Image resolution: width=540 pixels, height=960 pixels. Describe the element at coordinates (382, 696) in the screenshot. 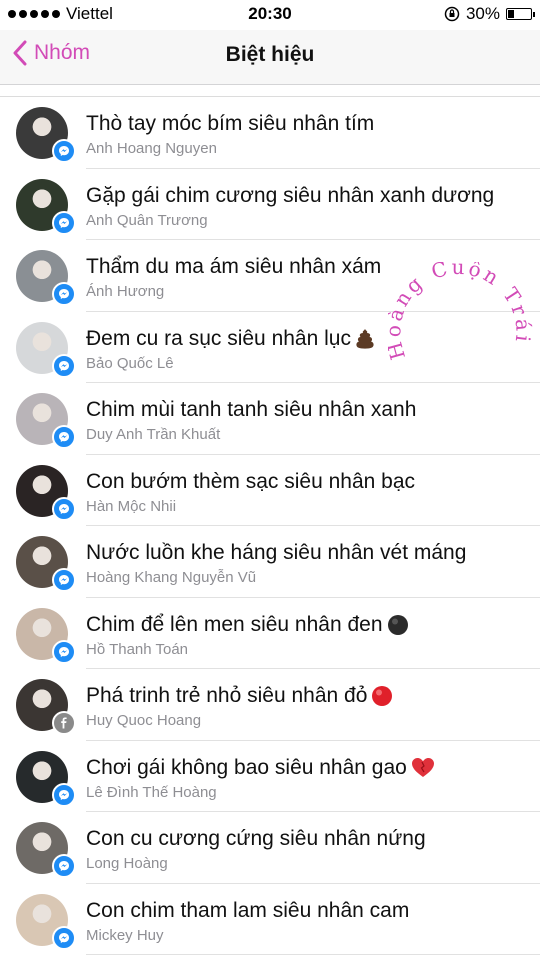

I see `red-circle-emoji-icon` at that location.